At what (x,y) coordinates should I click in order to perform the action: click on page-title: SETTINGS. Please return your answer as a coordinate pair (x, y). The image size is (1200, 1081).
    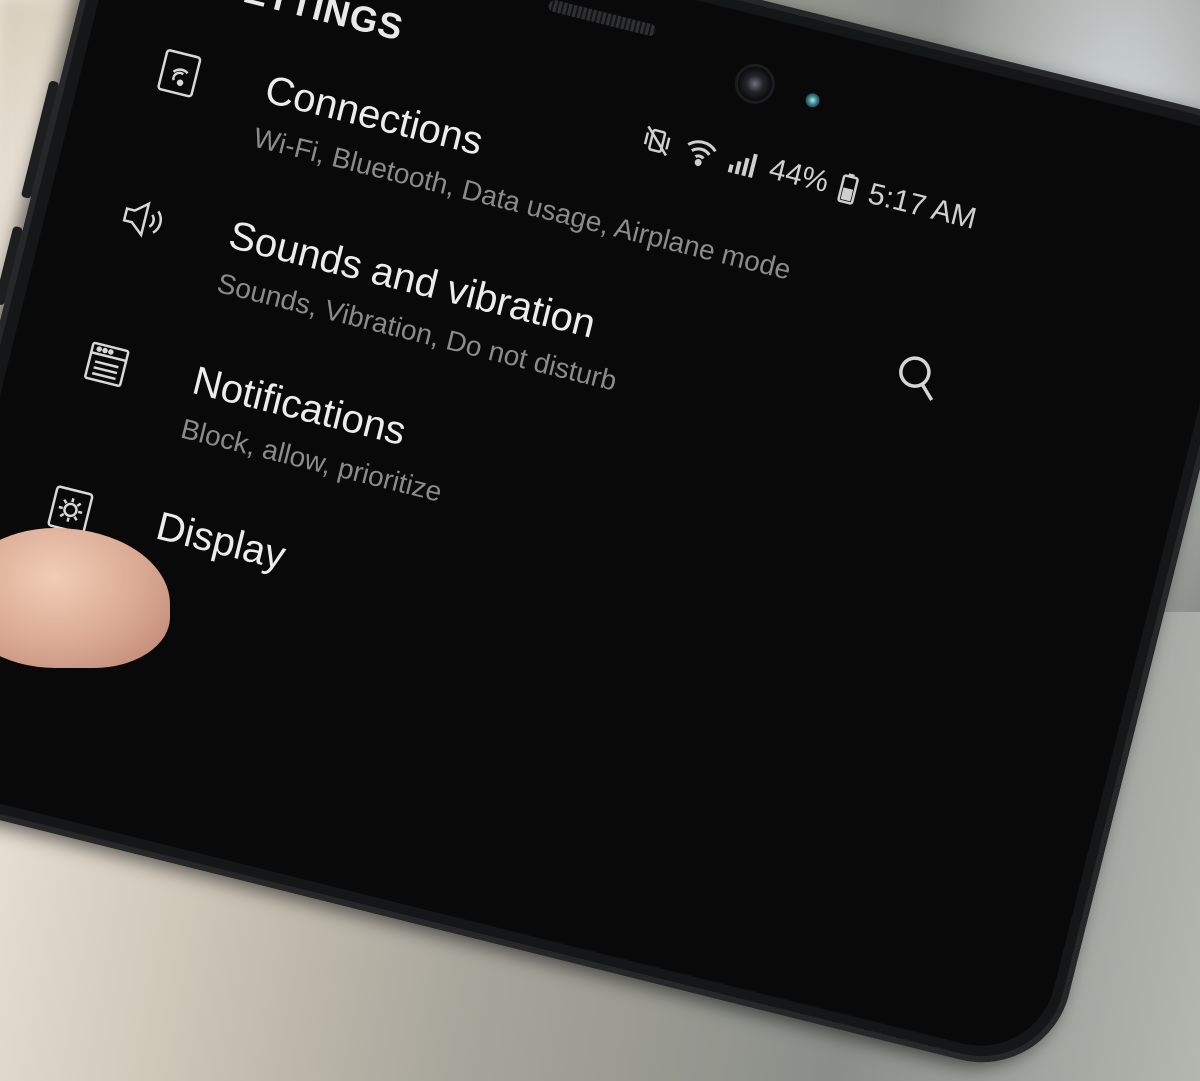
    Looking at the image, I should click on (311, 24).